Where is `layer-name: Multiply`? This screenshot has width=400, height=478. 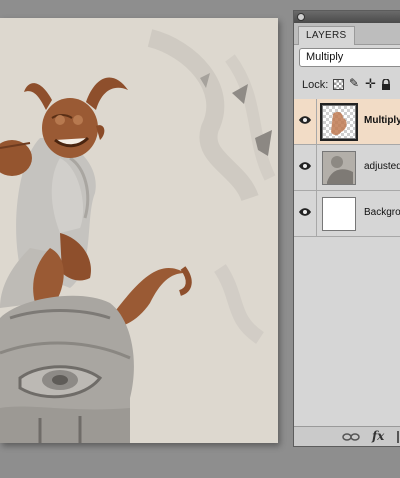
layer-name: Multiply is located at coordinates (382, 120).